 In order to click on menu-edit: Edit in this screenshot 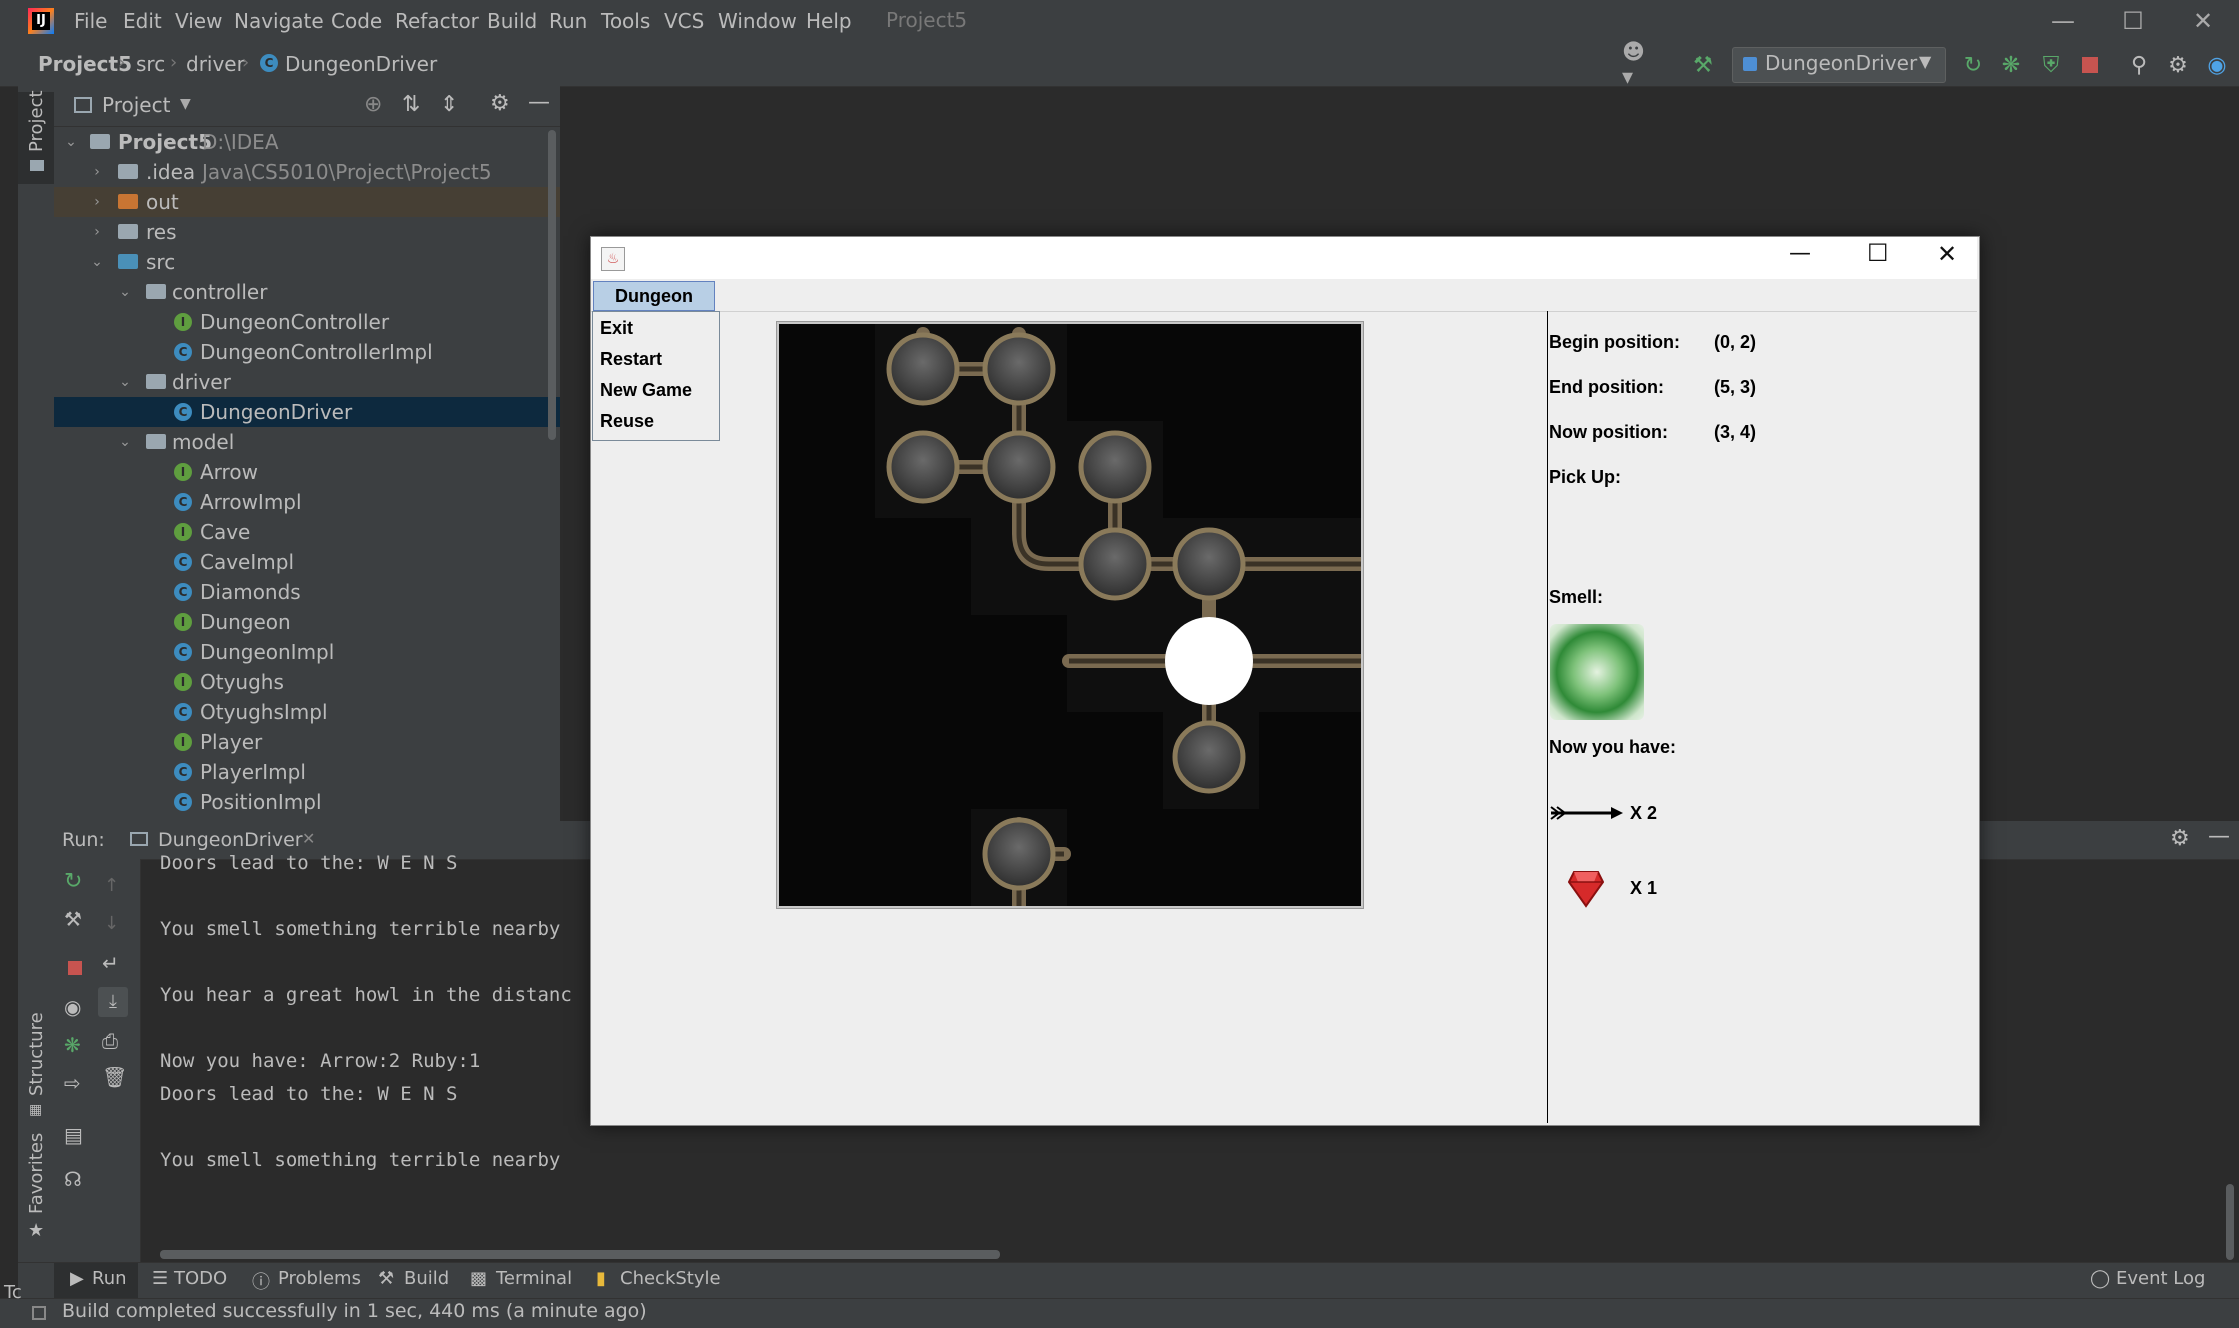, I will do `click(142, 21)`.